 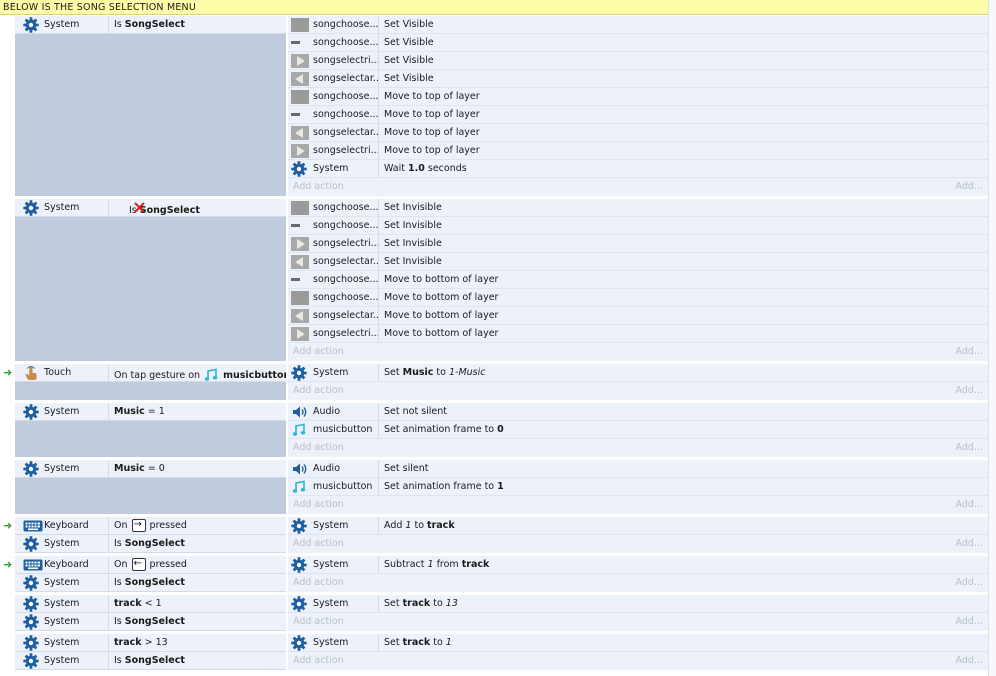 What do you see at coordinates (638, 430) in the screenshot?
I see `action-row: musicbutton Set animation frame to 0` at bounding box center [638, 430].